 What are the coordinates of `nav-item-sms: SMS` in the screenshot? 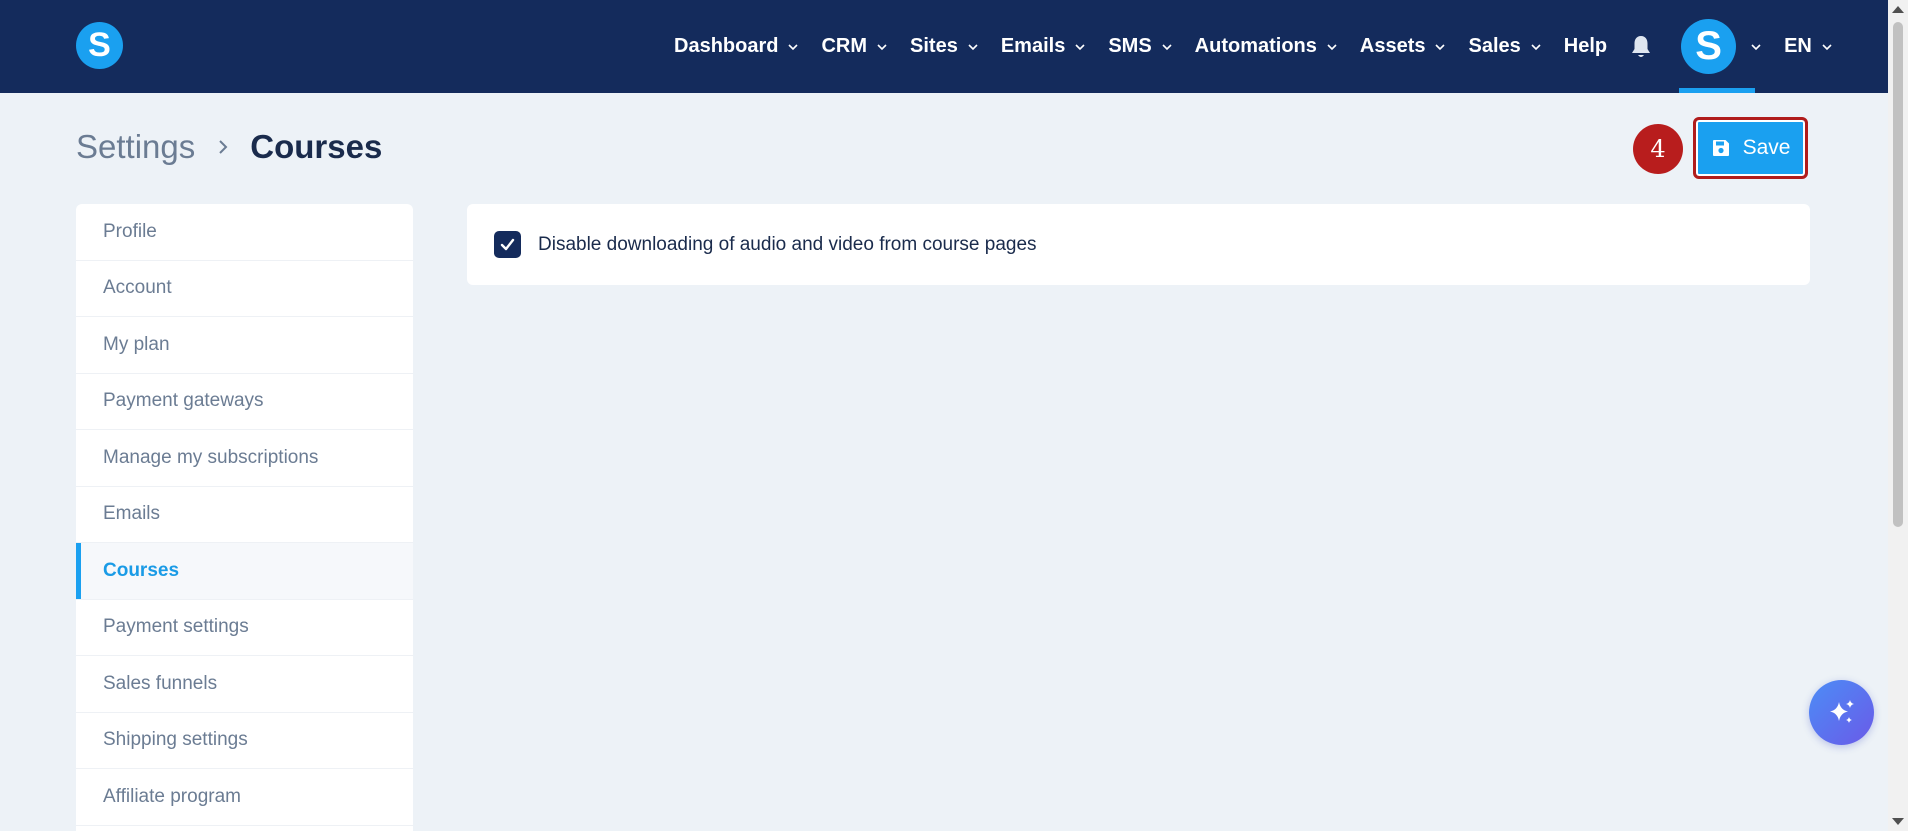 It's located at (1140, 46).